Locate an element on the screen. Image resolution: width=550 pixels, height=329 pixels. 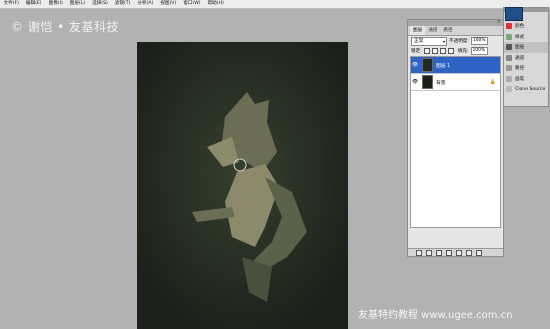
layer-style-icon is located at coordinates (429, 252).